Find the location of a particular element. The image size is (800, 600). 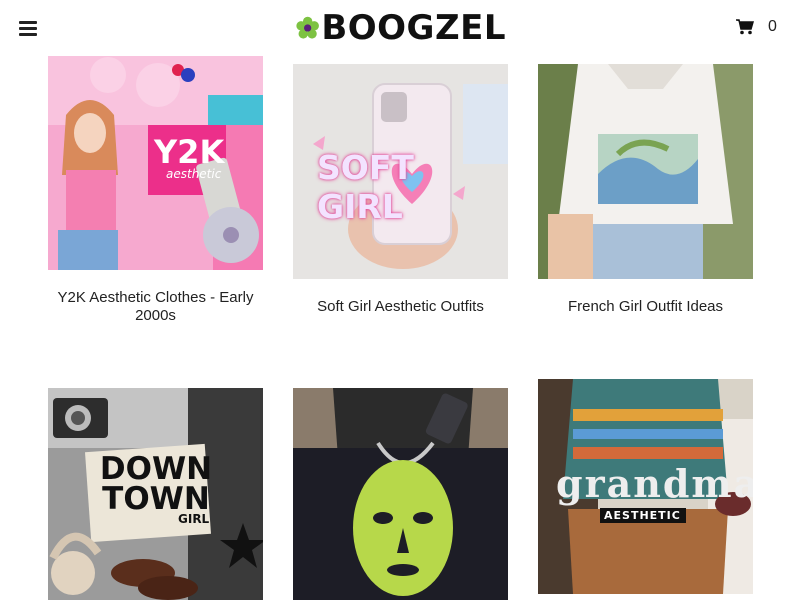

collection-image-french-girl is located at coordinates (645, 171).